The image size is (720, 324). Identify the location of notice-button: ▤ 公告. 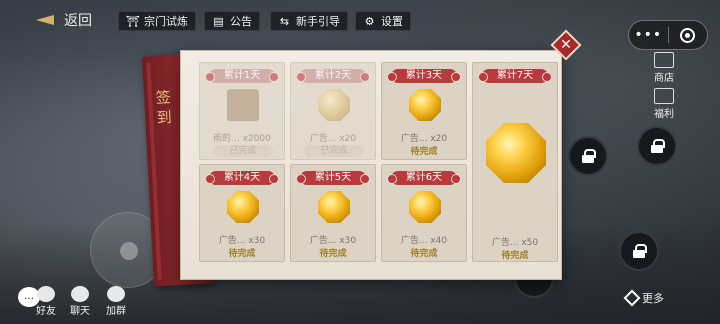
(232, 21).